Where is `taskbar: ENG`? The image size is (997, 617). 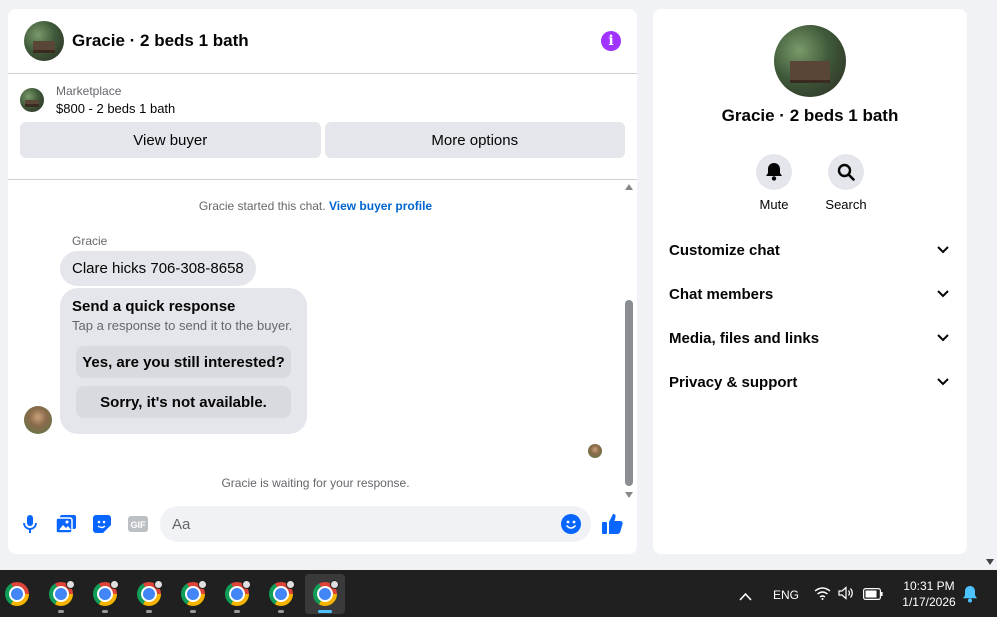 taskbar: ENG is located at coordinates (498, 593).